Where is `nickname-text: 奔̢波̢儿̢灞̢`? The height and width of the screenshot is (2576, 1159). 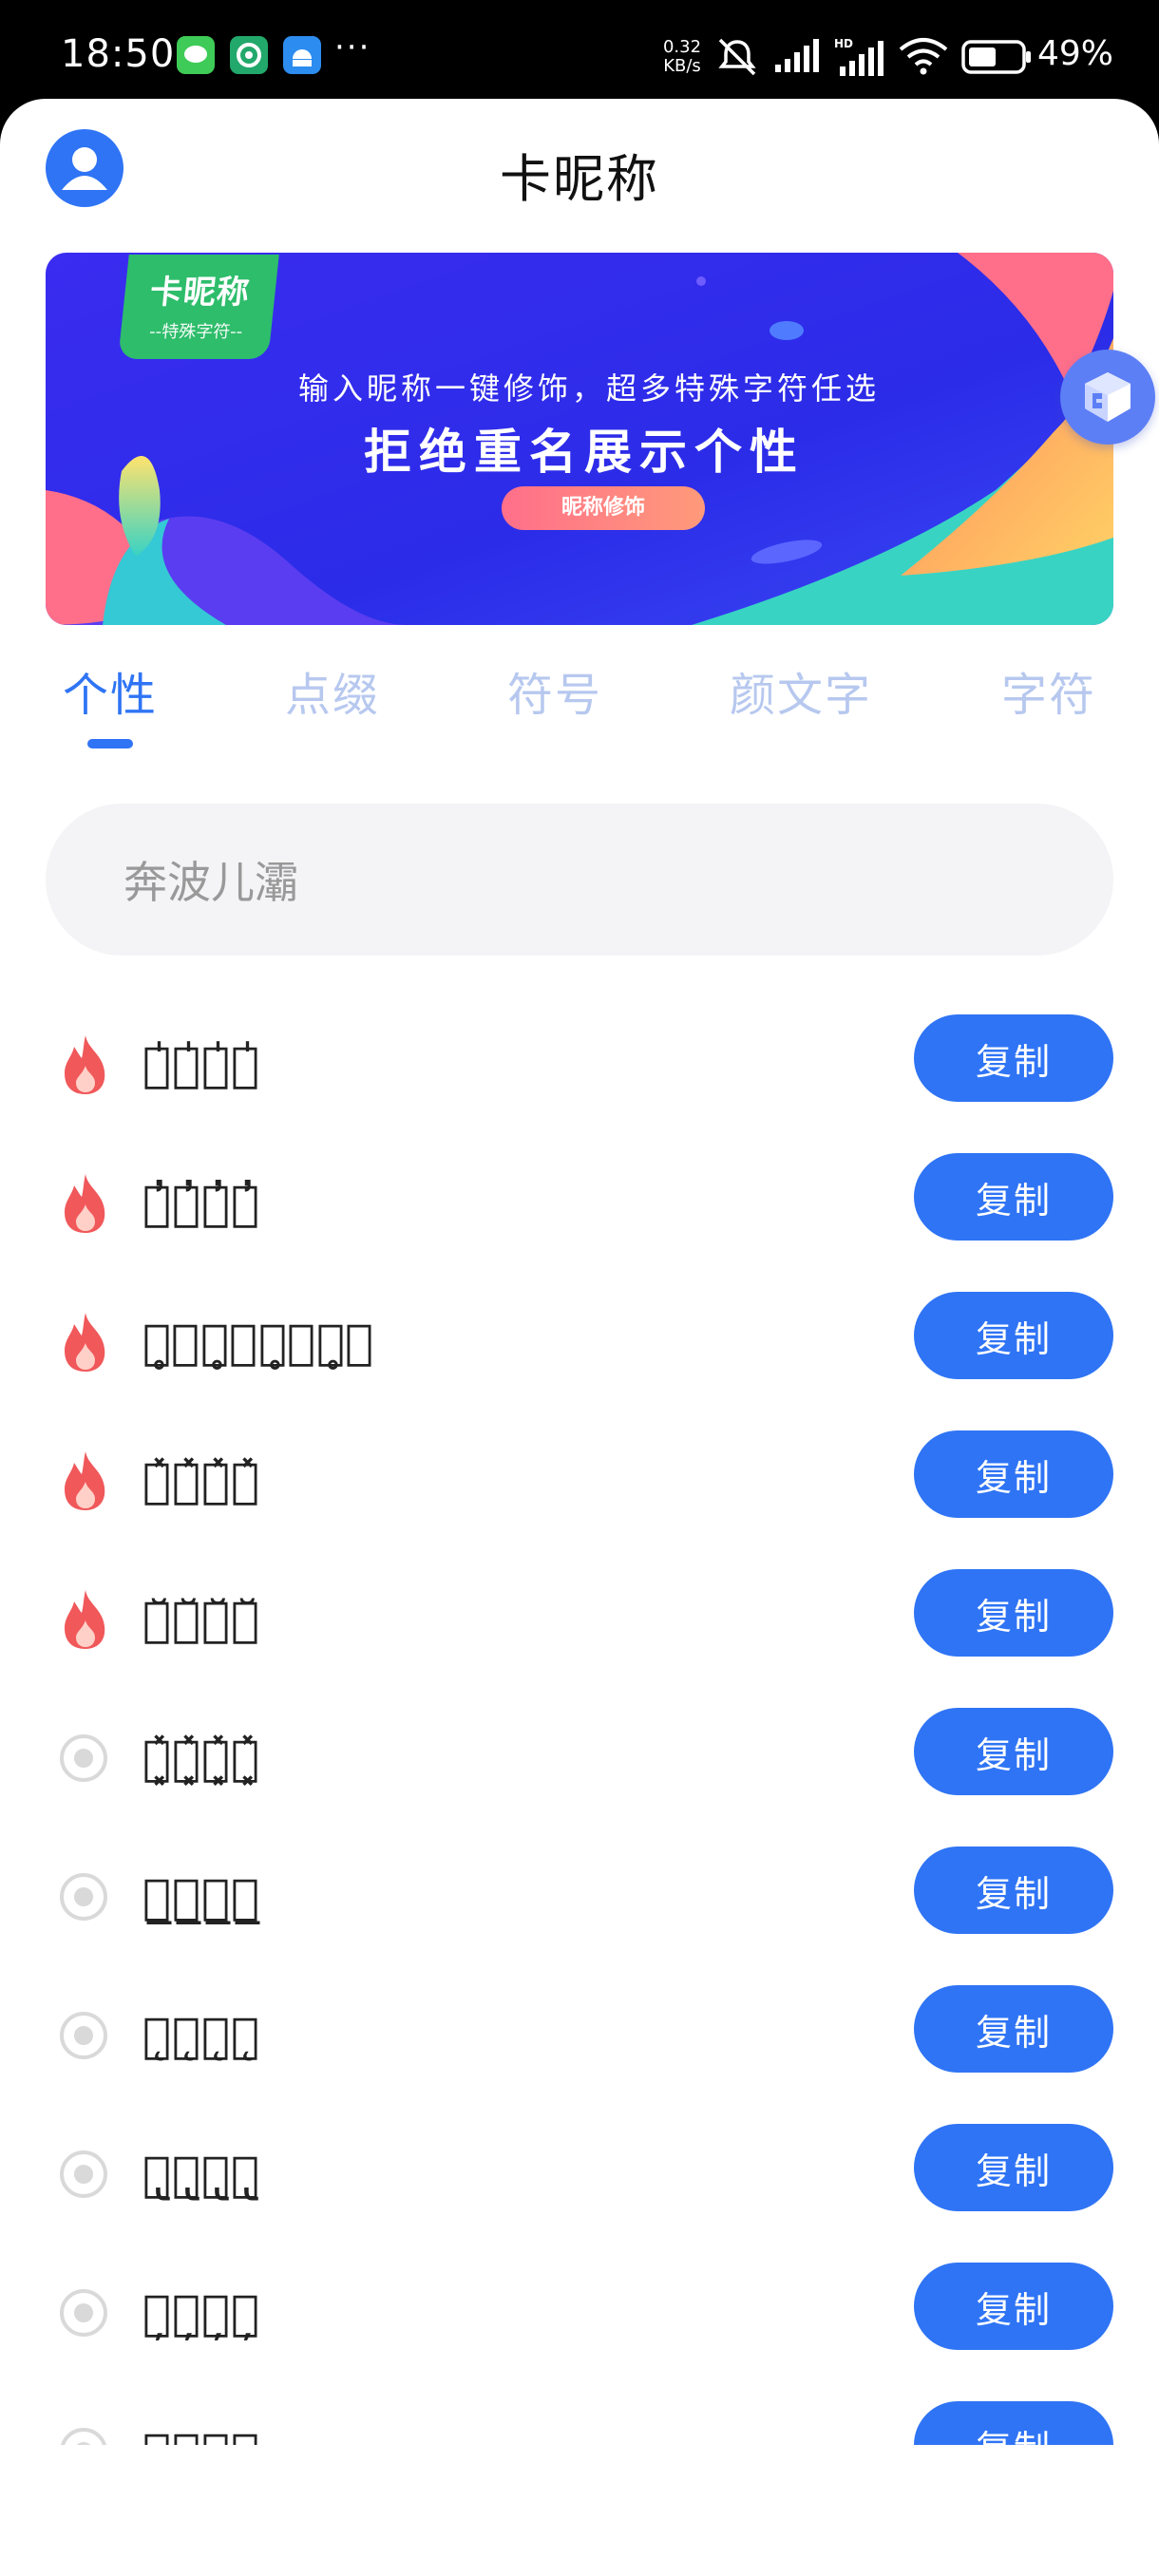
nickname-text: 奔̢波̢儿̢灞̢ is located at coordinates (201, 2174).